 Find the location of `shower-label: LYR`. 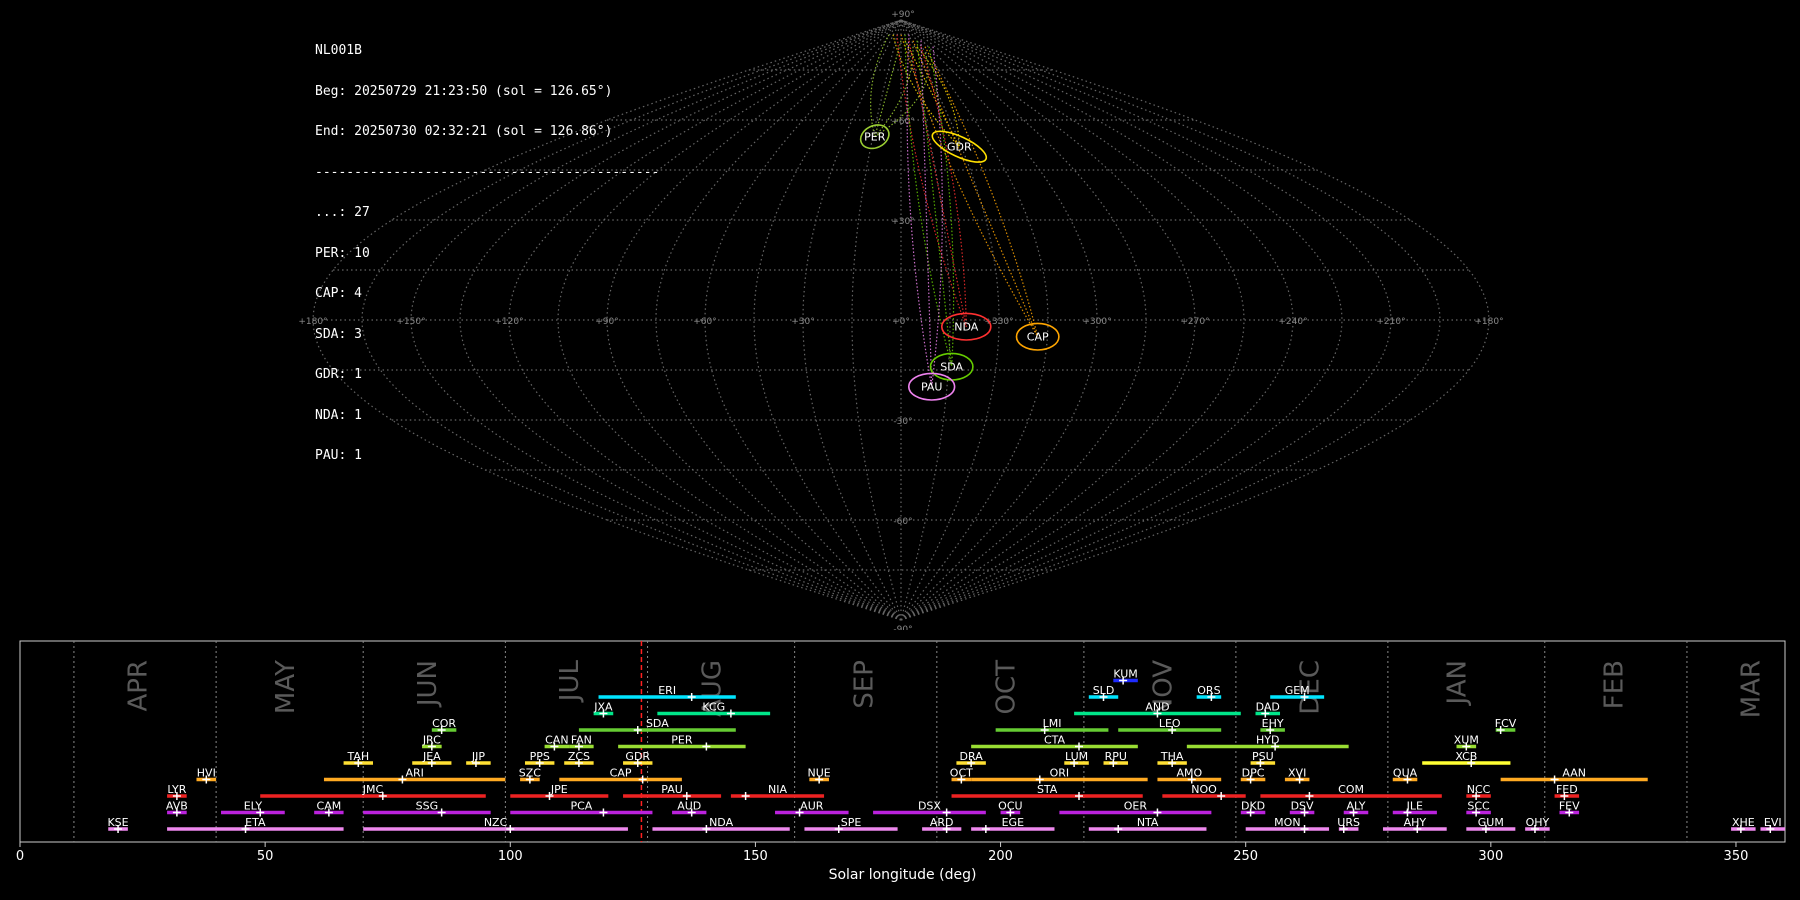

shower-label: LYR is located at coordinates (176, 789).